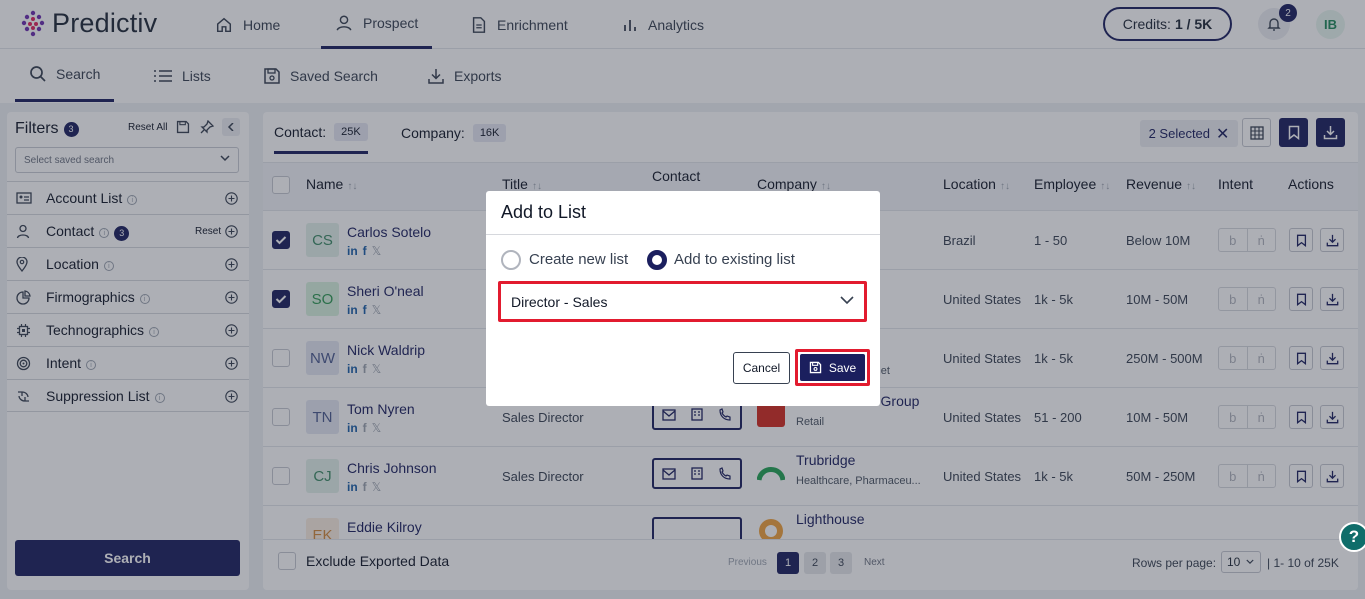  What do you see at coordinates (734, 259) in the screenshot?
I see `add-existing-list-label: Add to existing list` at bounding box center [734, 259].